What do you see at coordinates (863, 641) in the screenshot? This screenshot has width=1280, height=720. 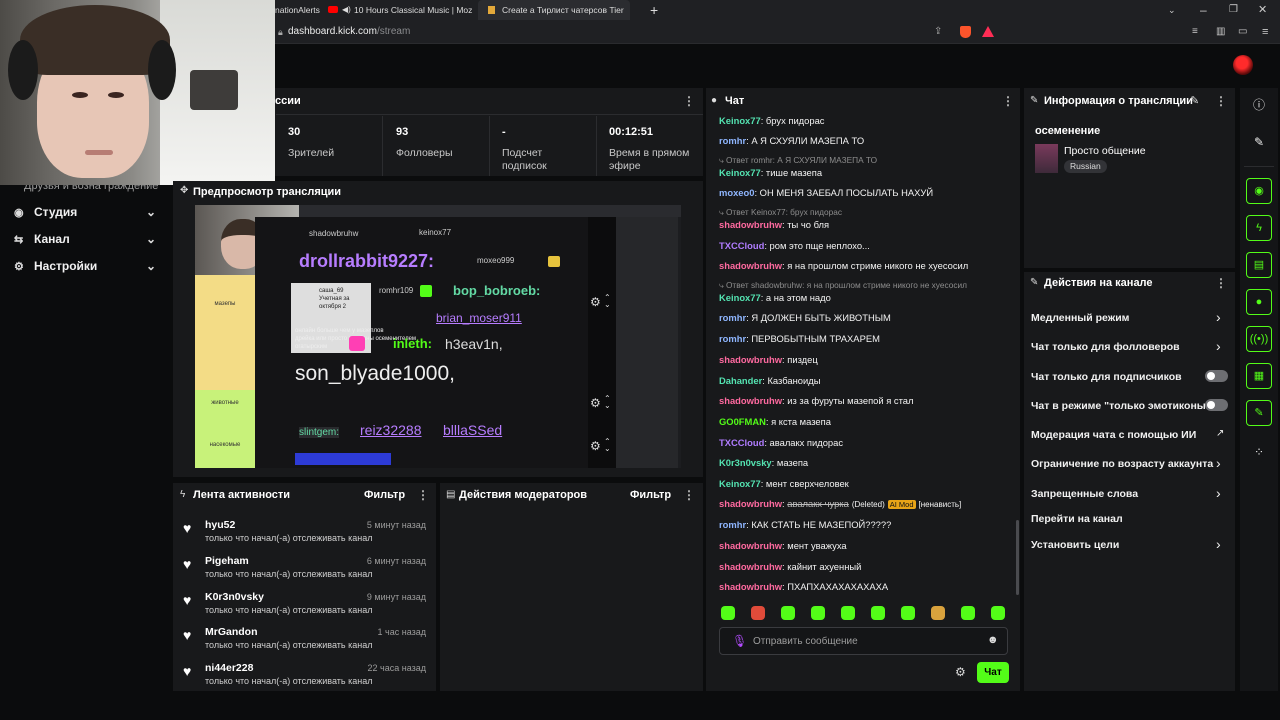 I see `chat-input-field: 🎙︎ Отправить сообщение ☻` at bounding box center [863, 641].